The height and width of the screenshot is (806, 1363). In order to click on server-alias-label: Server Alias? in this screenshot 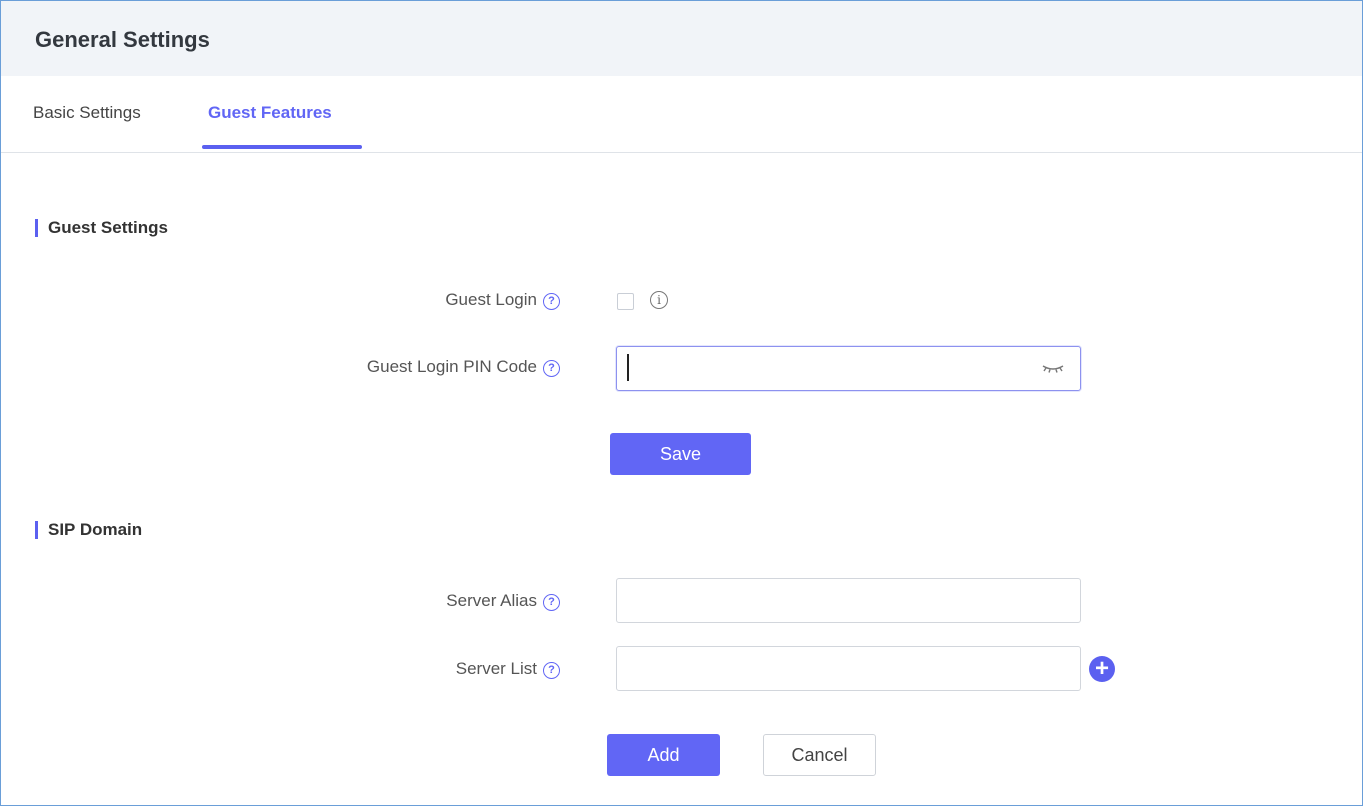, I will do `click(503, 601)`.